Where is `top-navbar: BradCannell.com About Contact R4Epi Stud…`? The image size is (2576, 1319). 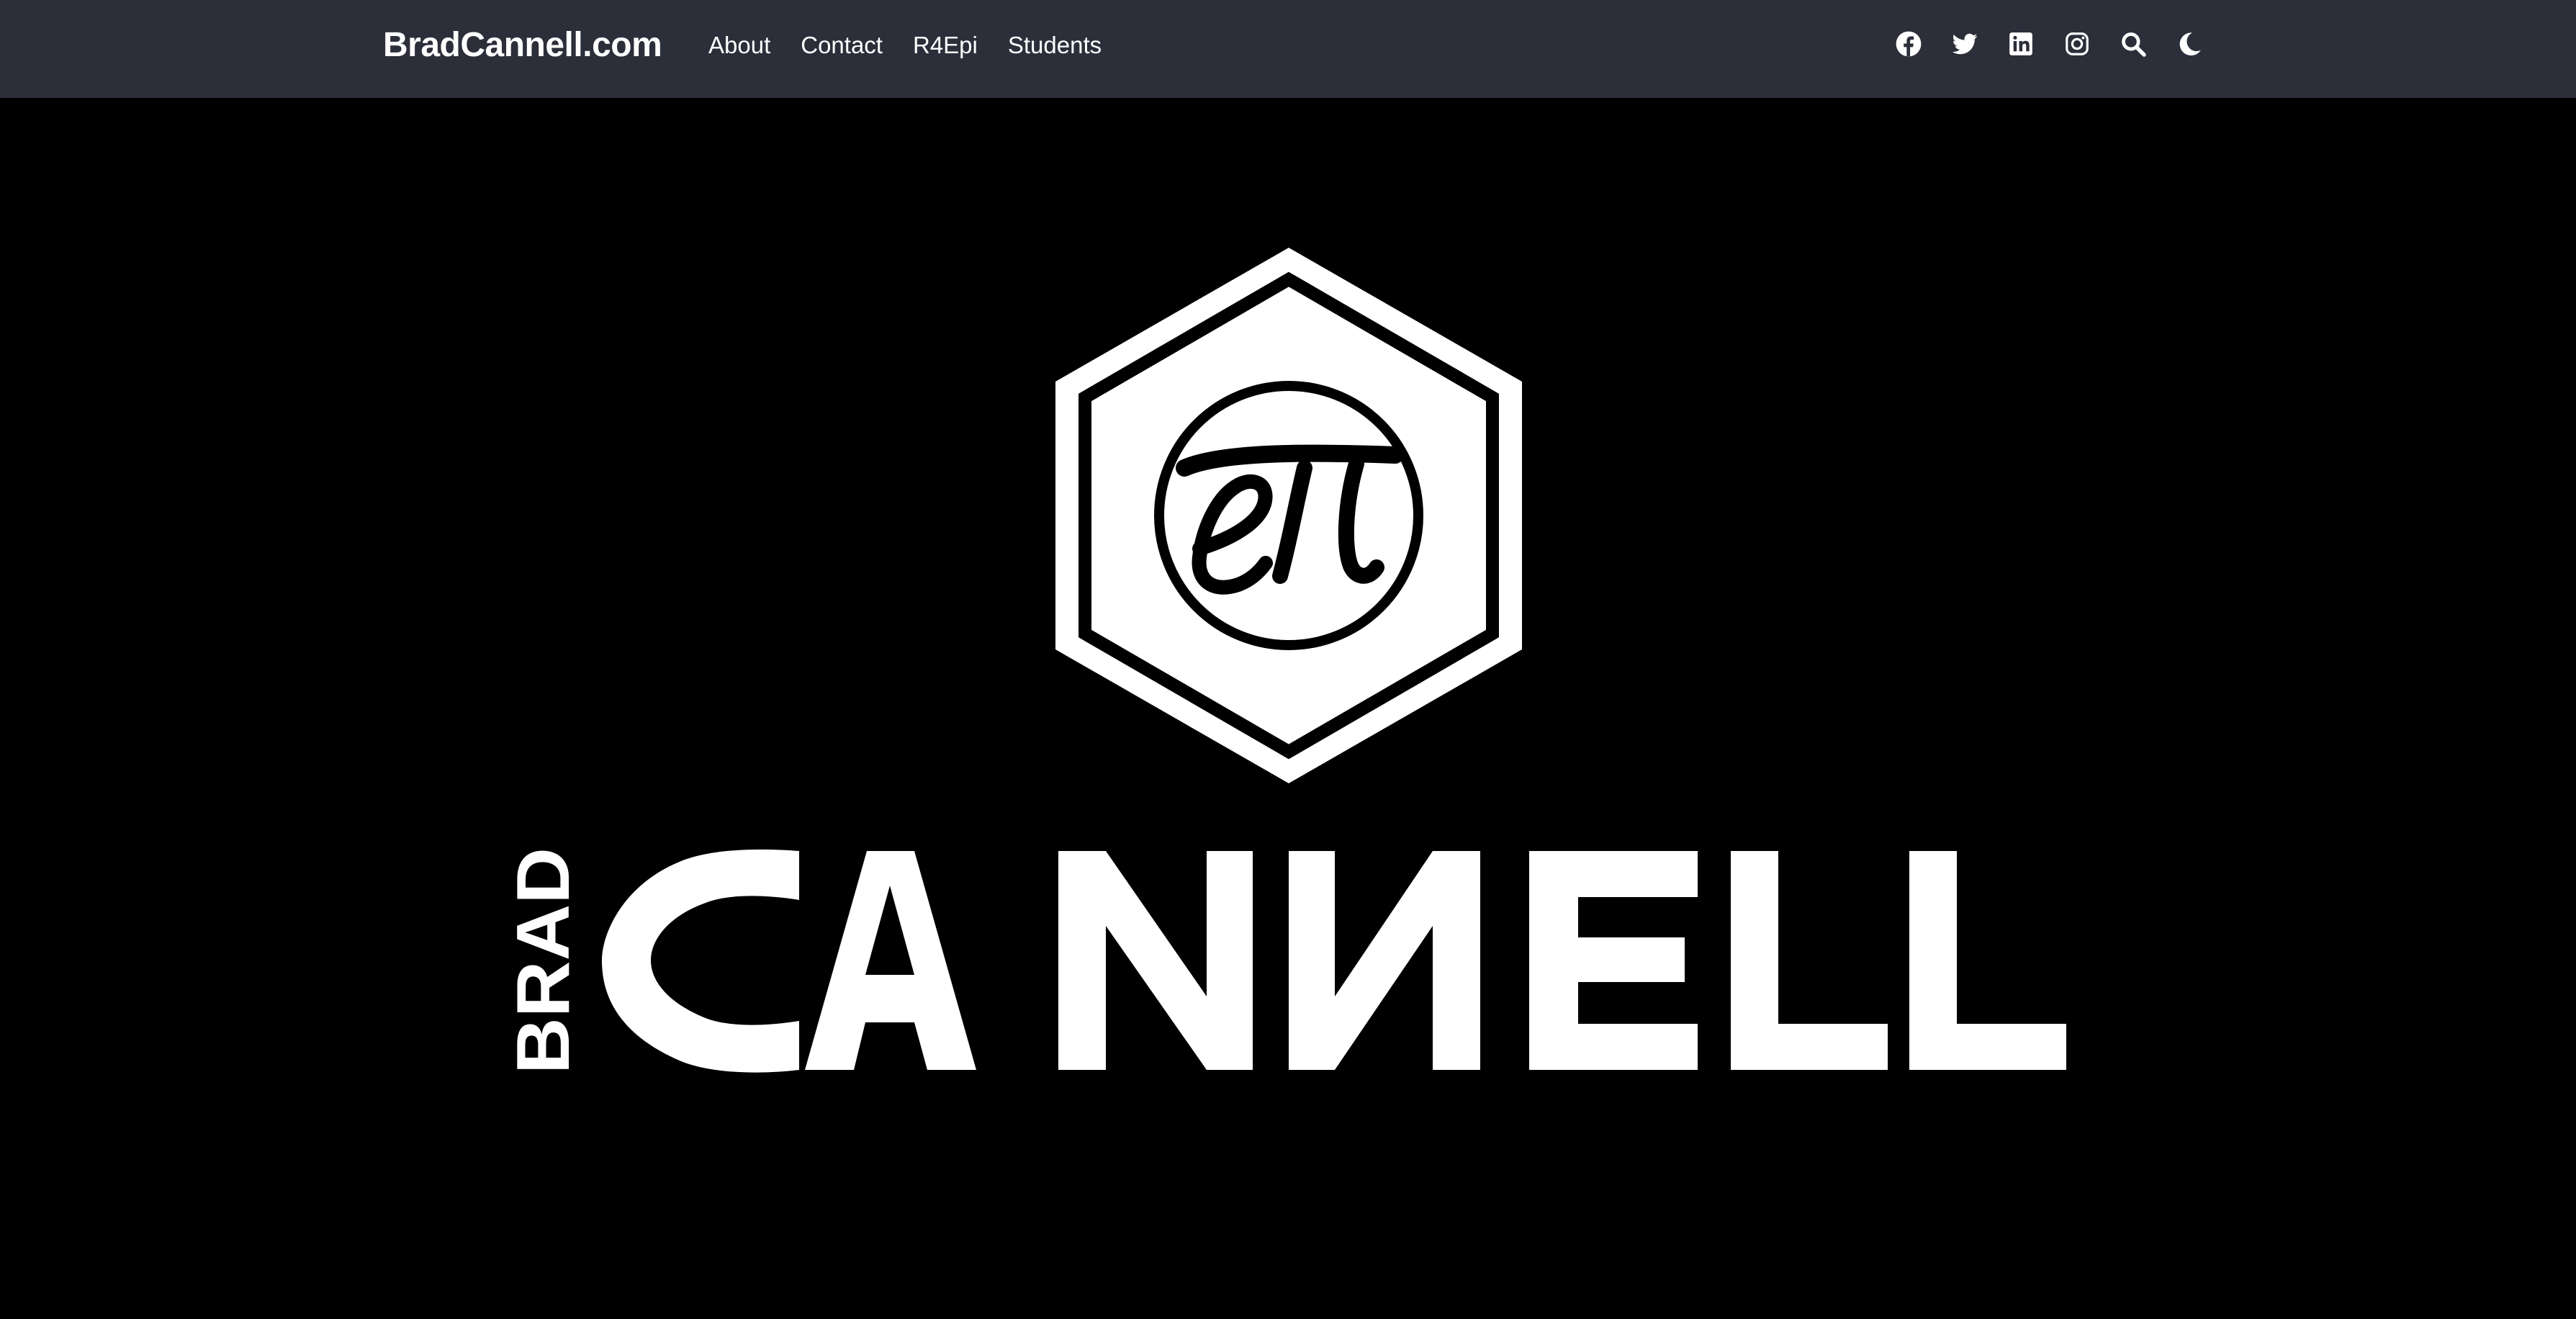 top-navbar: BradCannell.com About Contact R4Epi Stud… is located at coordinates (1288, 49).